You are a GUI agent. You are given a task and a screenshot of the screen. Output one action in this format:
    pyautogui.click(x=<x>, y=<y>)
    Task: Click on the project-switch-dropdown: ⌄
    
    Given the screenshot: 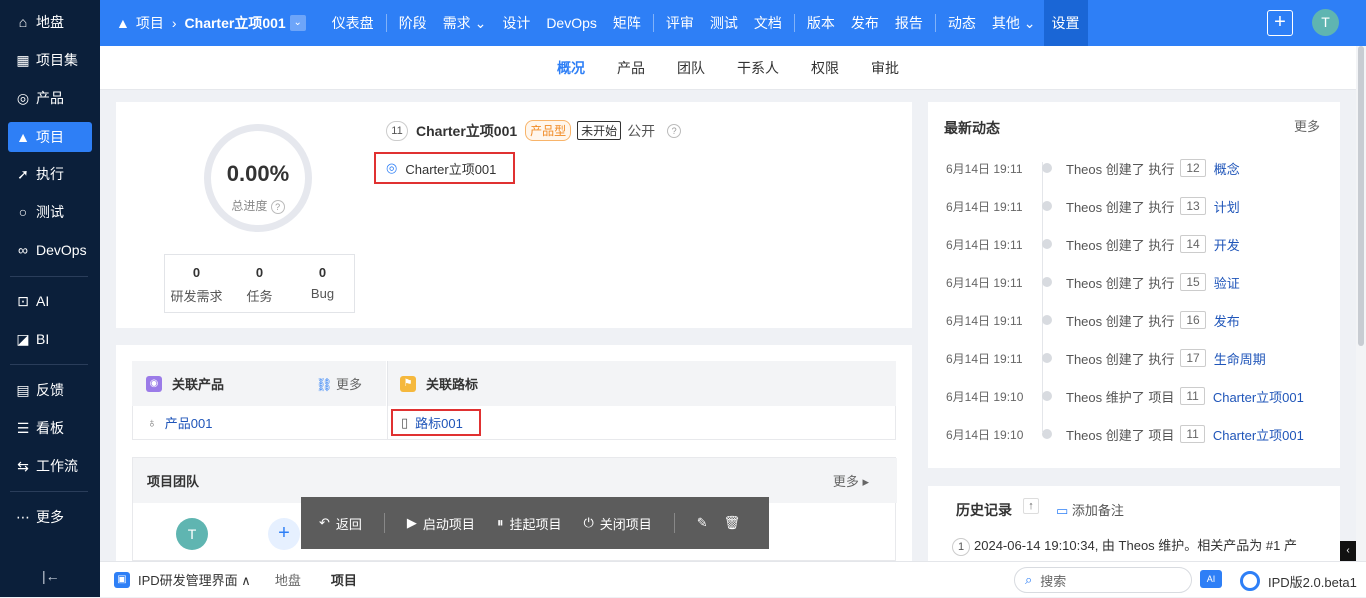 What is the action you would take?
    pyautogui.click(x=297, y=23)
    